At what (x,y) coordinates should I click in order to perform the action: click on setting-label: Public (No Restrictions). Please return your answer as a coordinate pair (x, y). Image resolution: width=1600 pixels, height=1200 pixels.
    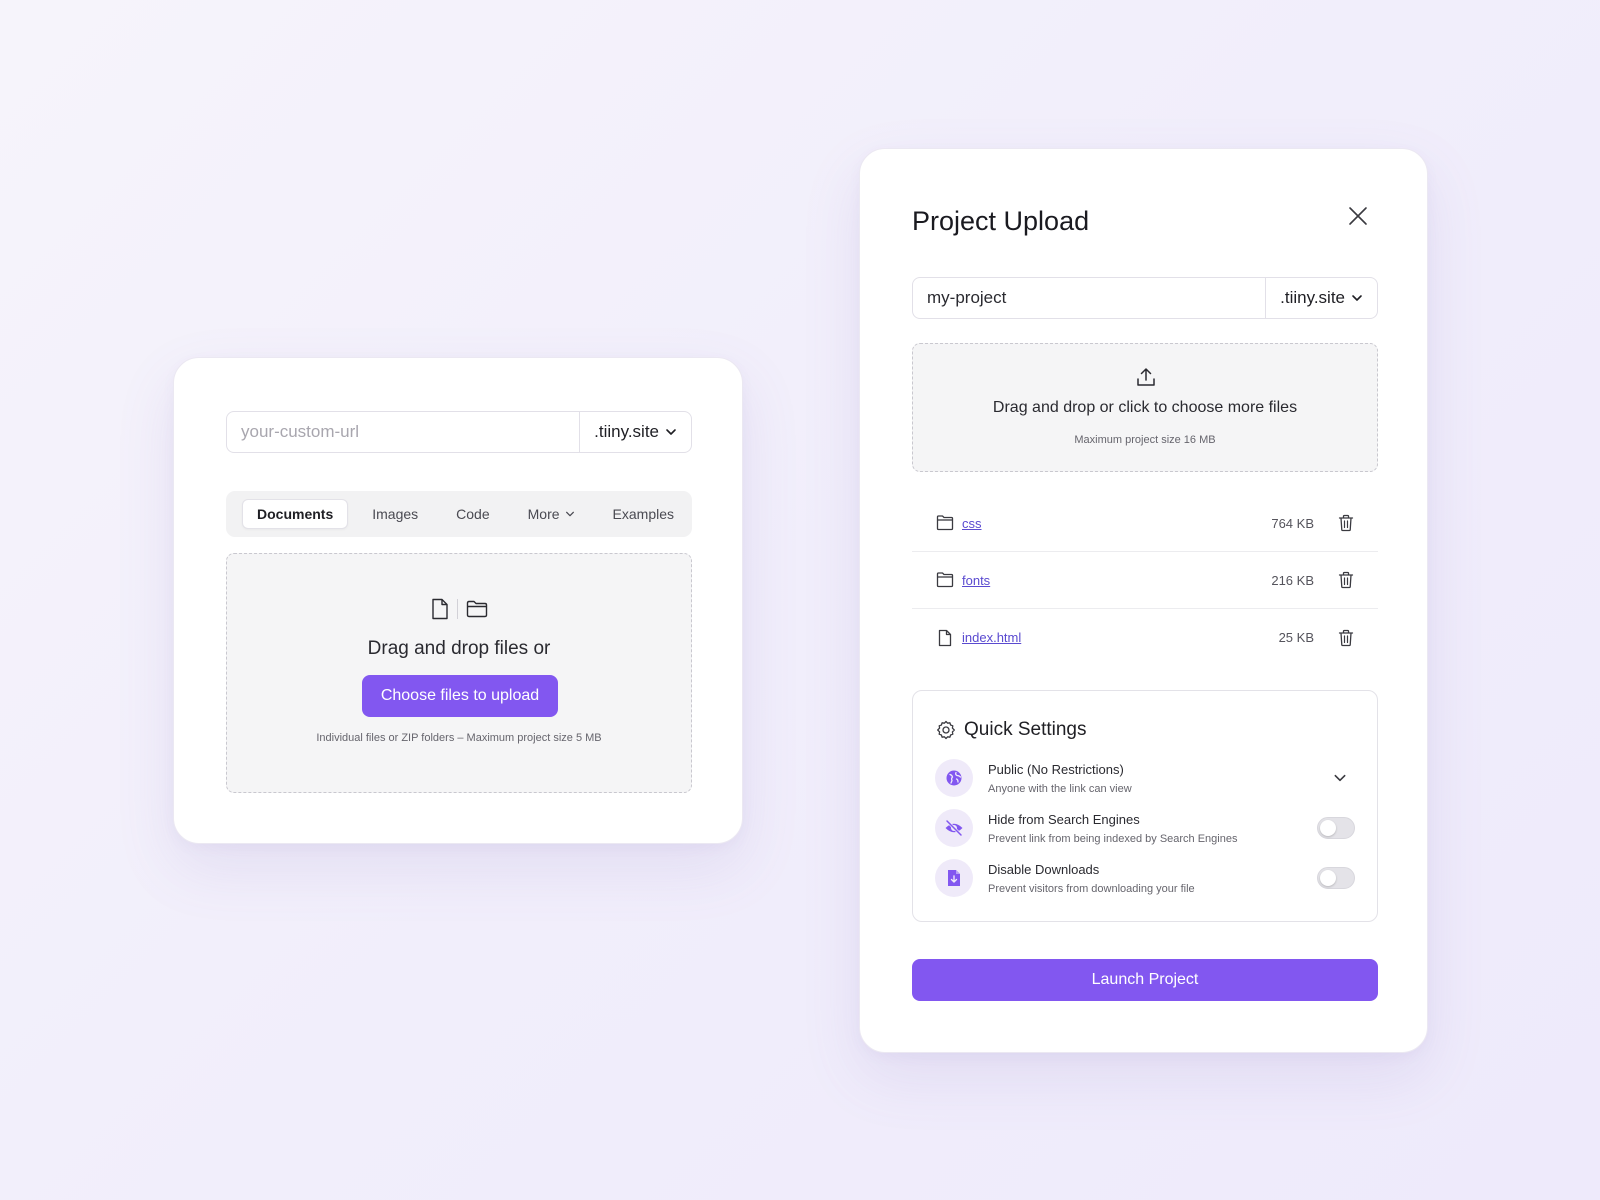
    Looking at the image, I should click on (1056, 769).